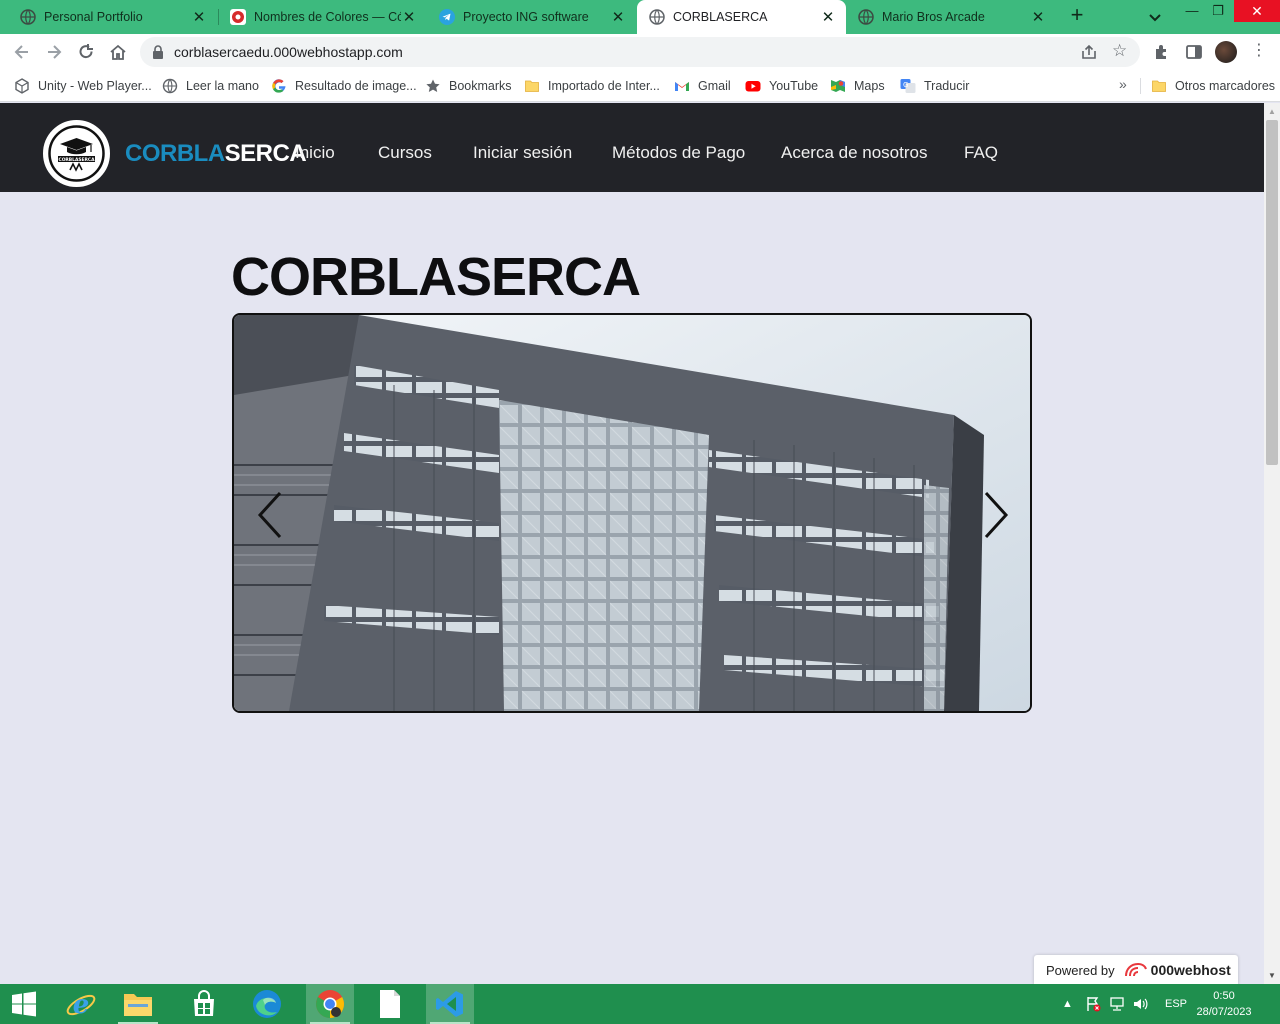 The height and width of the screenshot is (1024, 1280). Describe the element at coordinates (1136, 969) in the screenshot. I see `powered-by-badge: Powered by 000webhost` at that location.